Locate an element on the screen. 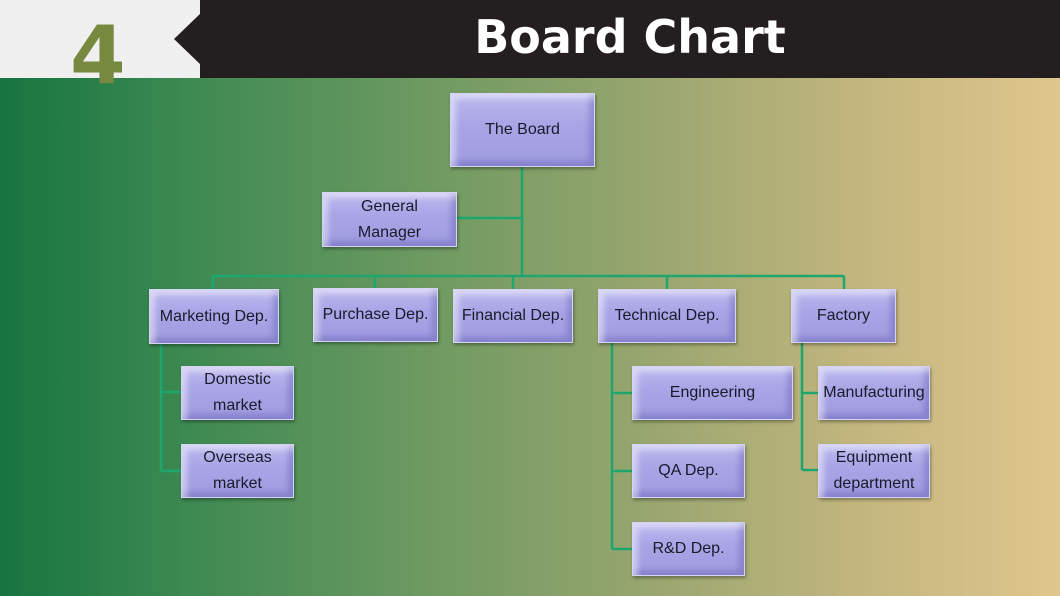 The height and width of the screenshot is (596, 1060). node-financial-dep: Financial Dep. is located at coordinates (513, 316).